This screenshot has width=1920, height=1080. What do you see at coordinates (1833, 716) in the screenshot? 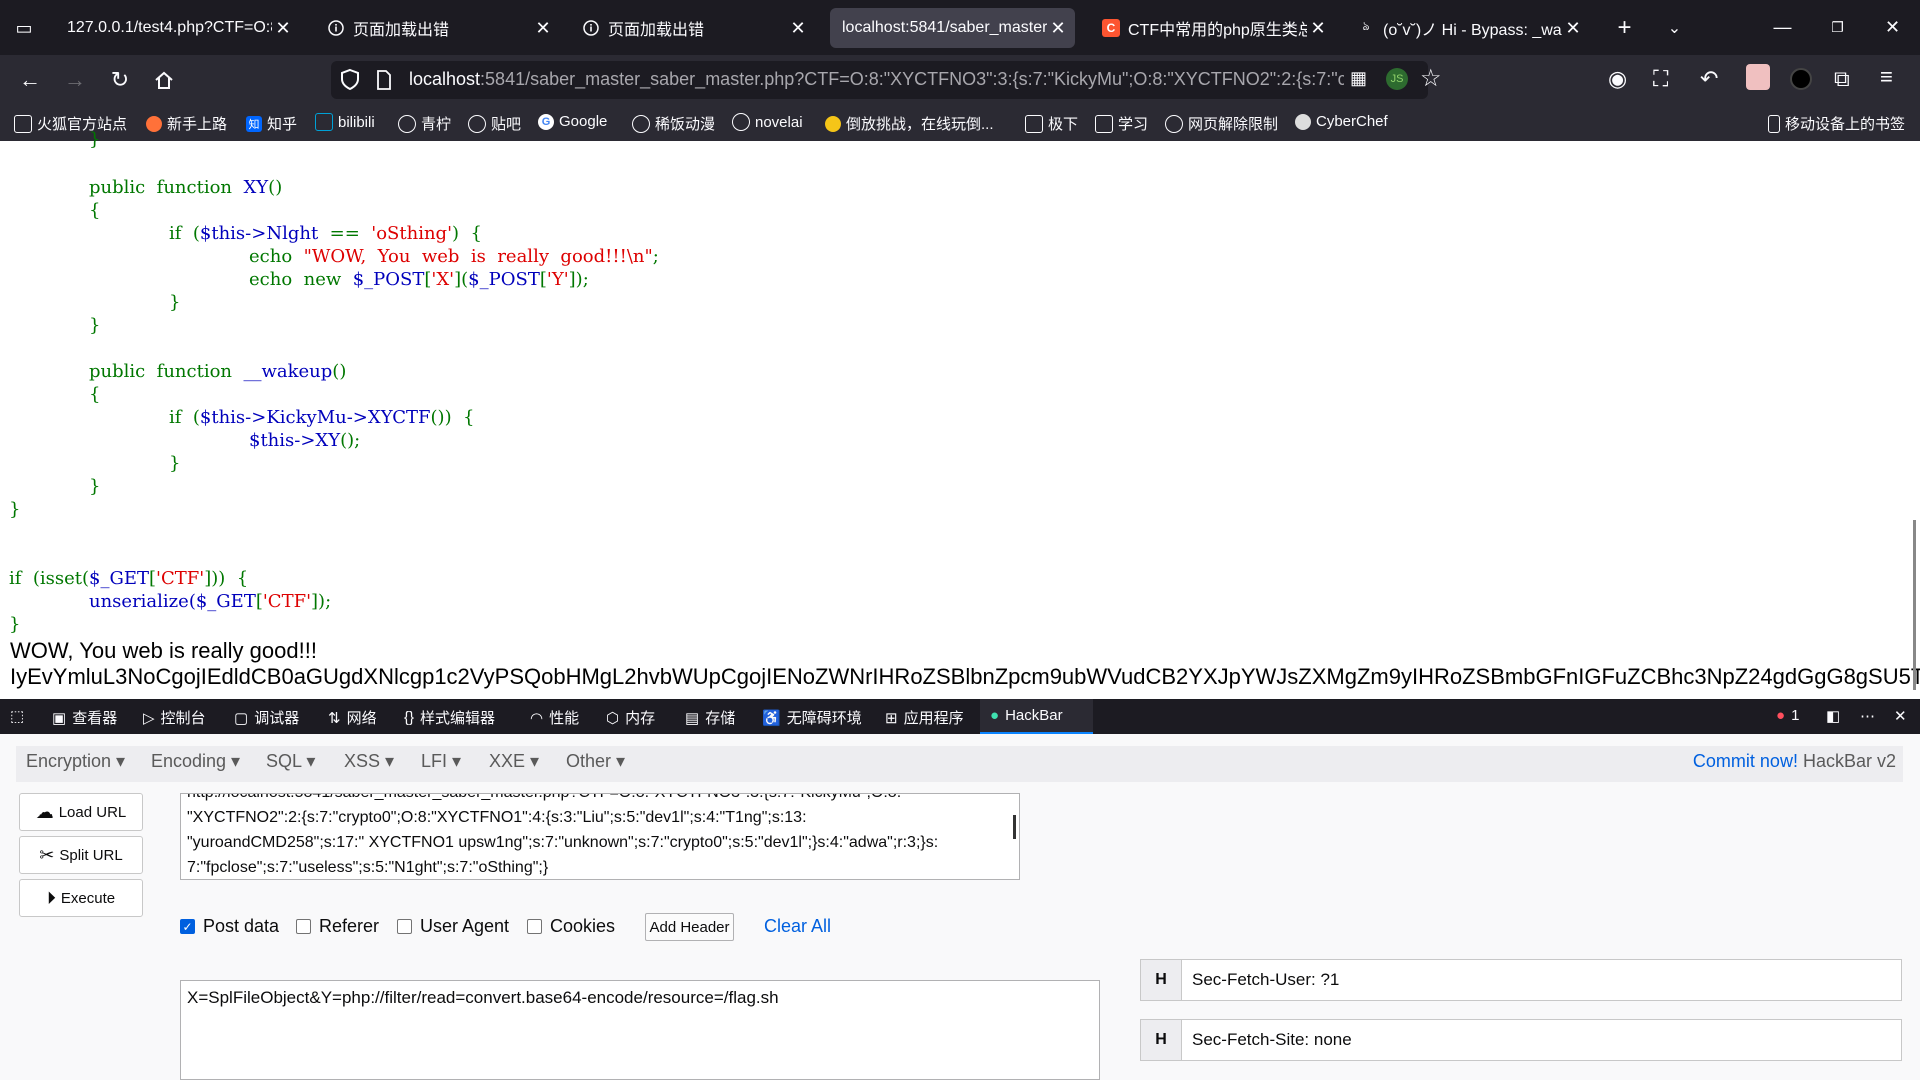
I see `dock-icon: ◧` at bounding box center [1833, 716].